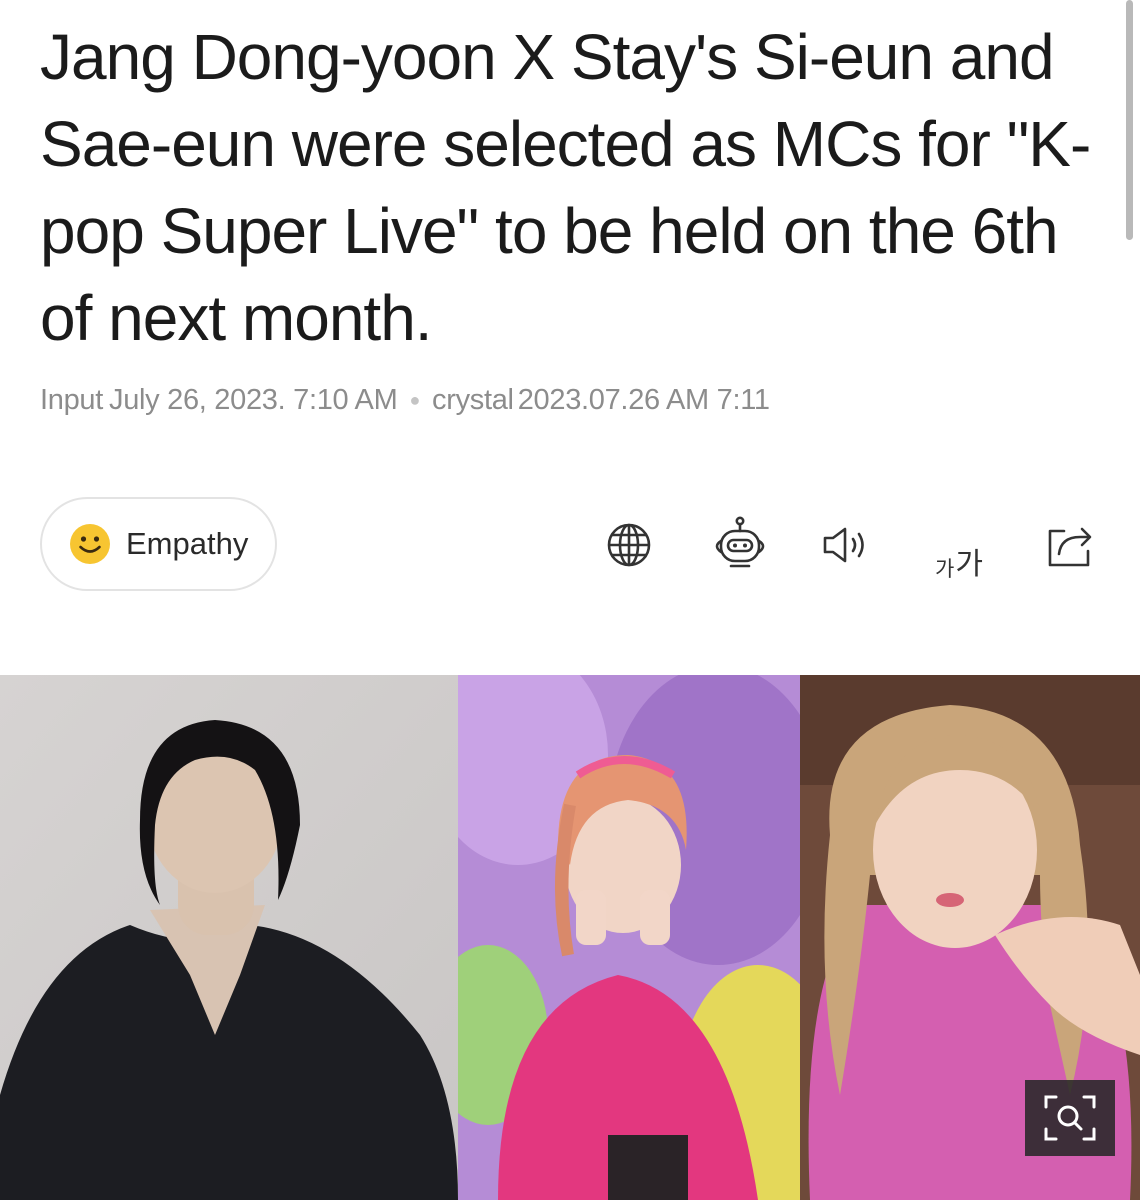  I want to click on share-button, so click(1071, 545).